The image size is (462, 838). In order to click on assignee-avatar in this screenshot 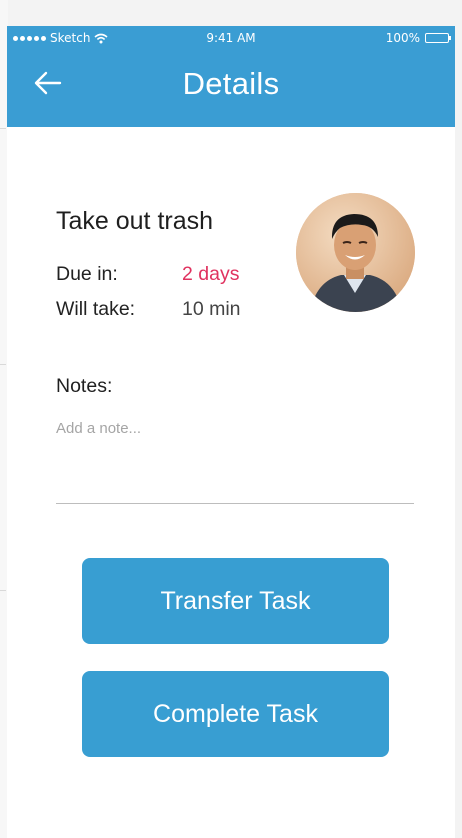, I will do `click(355, 252)`.